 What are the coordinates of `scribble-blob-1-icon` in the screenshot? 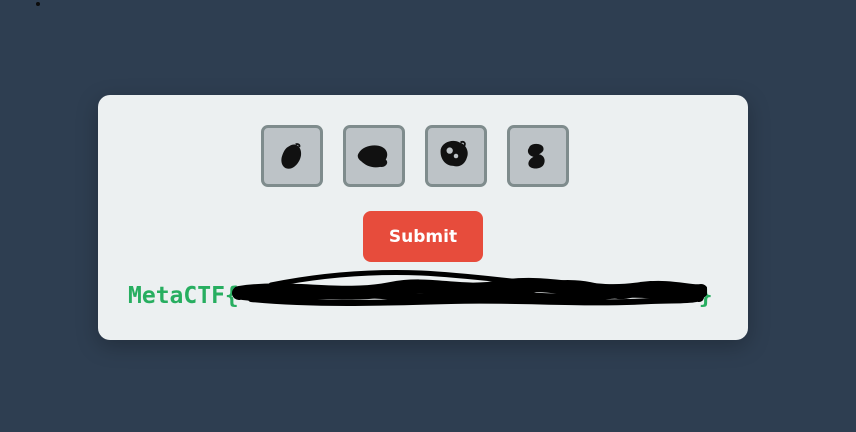 It's located at (291, 156).